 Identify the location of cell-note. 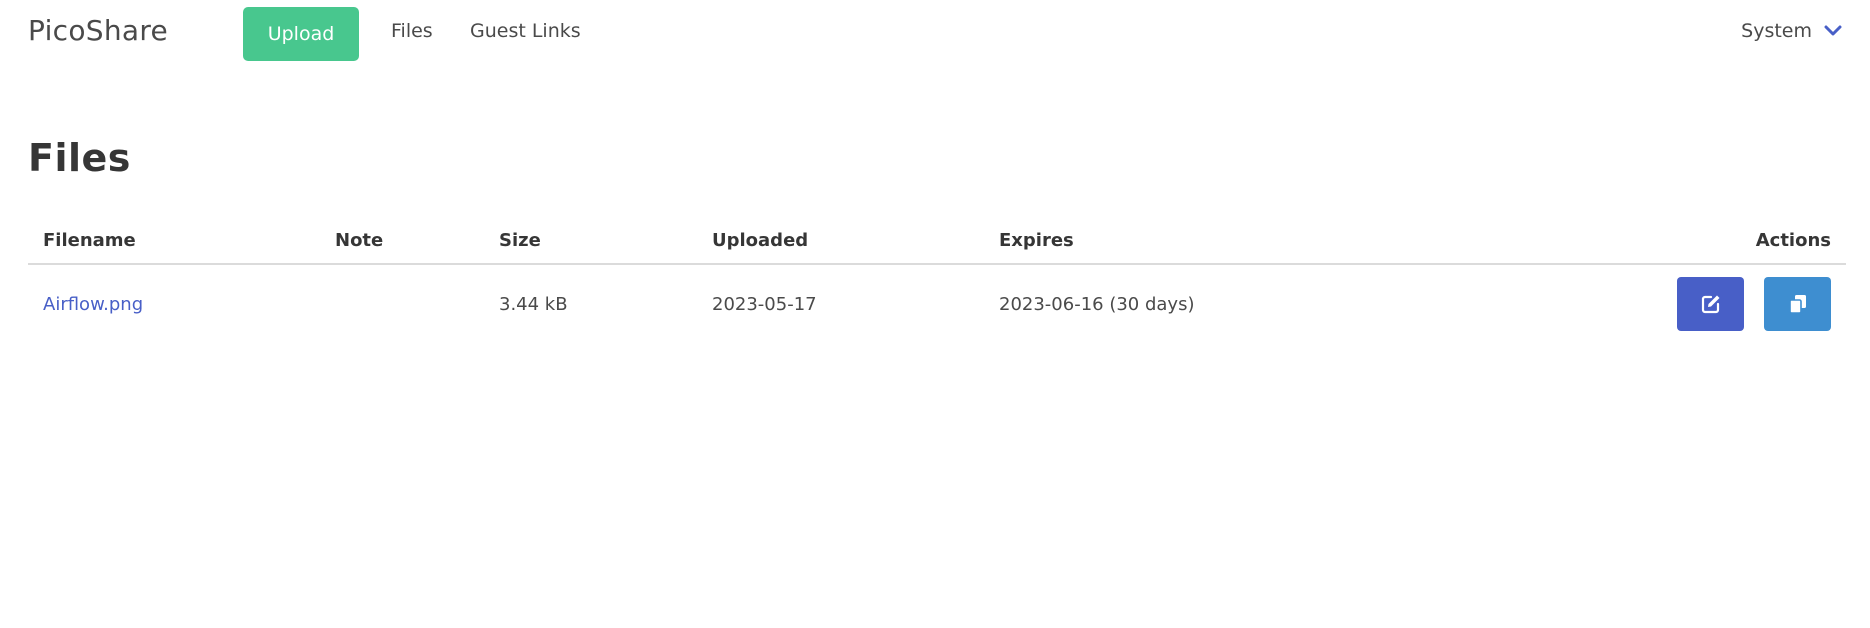
(402, 303).